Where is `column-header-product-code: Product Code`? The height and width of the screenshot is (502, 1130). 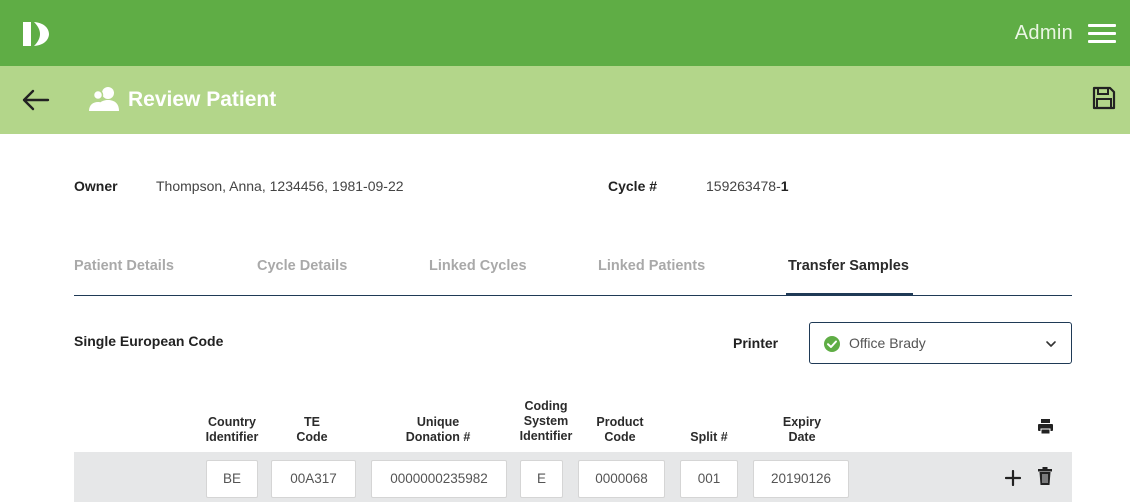
column-header-product-code: Product Code is located at coordinates (620, 429).